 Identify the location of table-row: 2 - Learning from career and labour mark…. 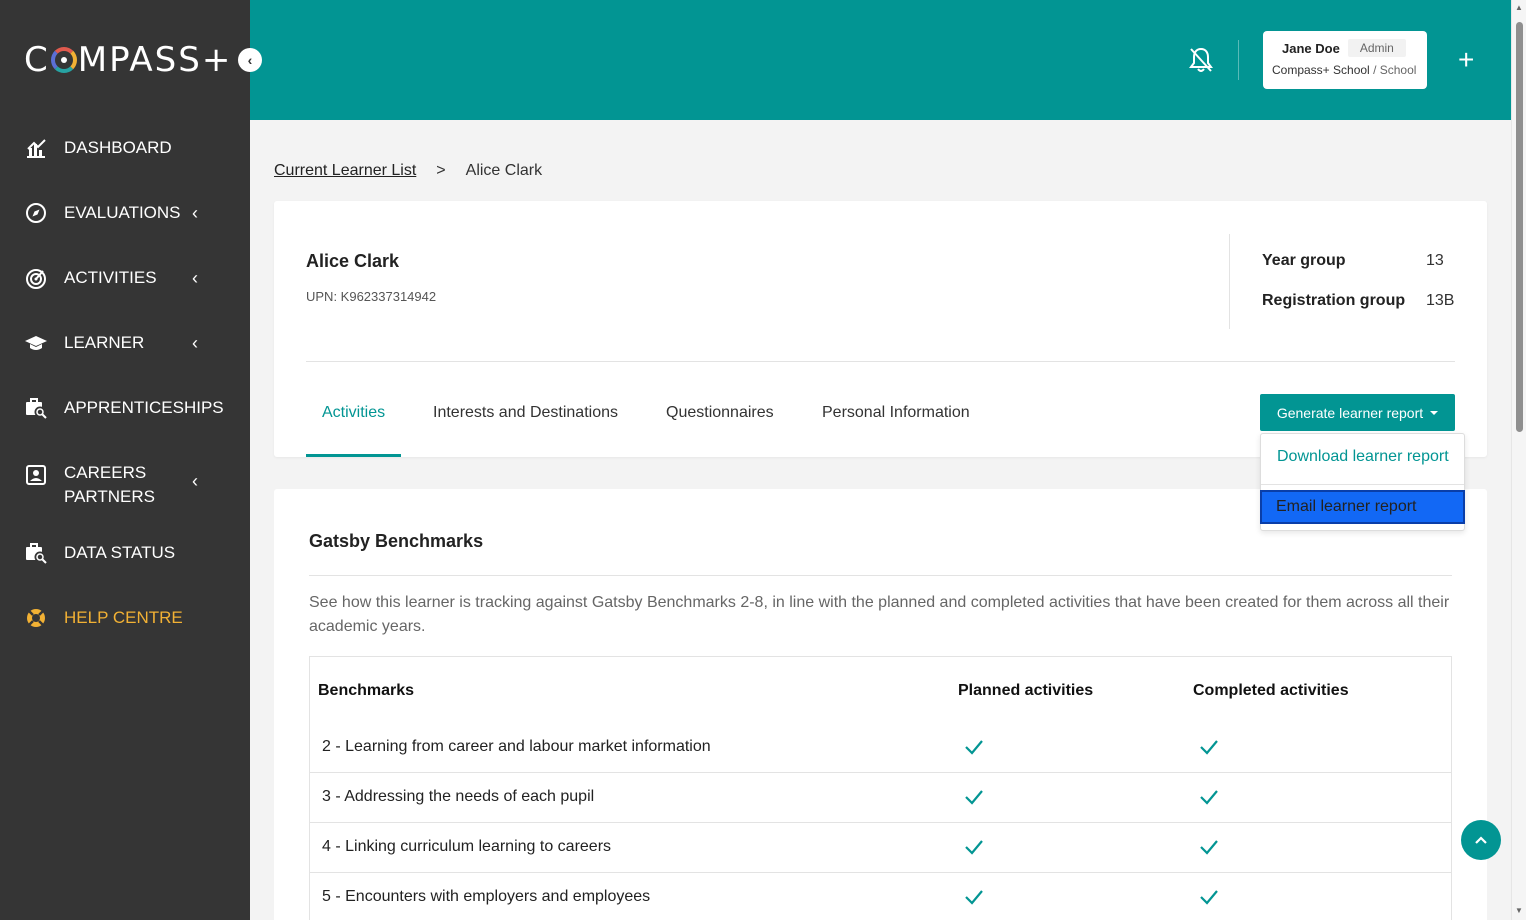
(880, 748).